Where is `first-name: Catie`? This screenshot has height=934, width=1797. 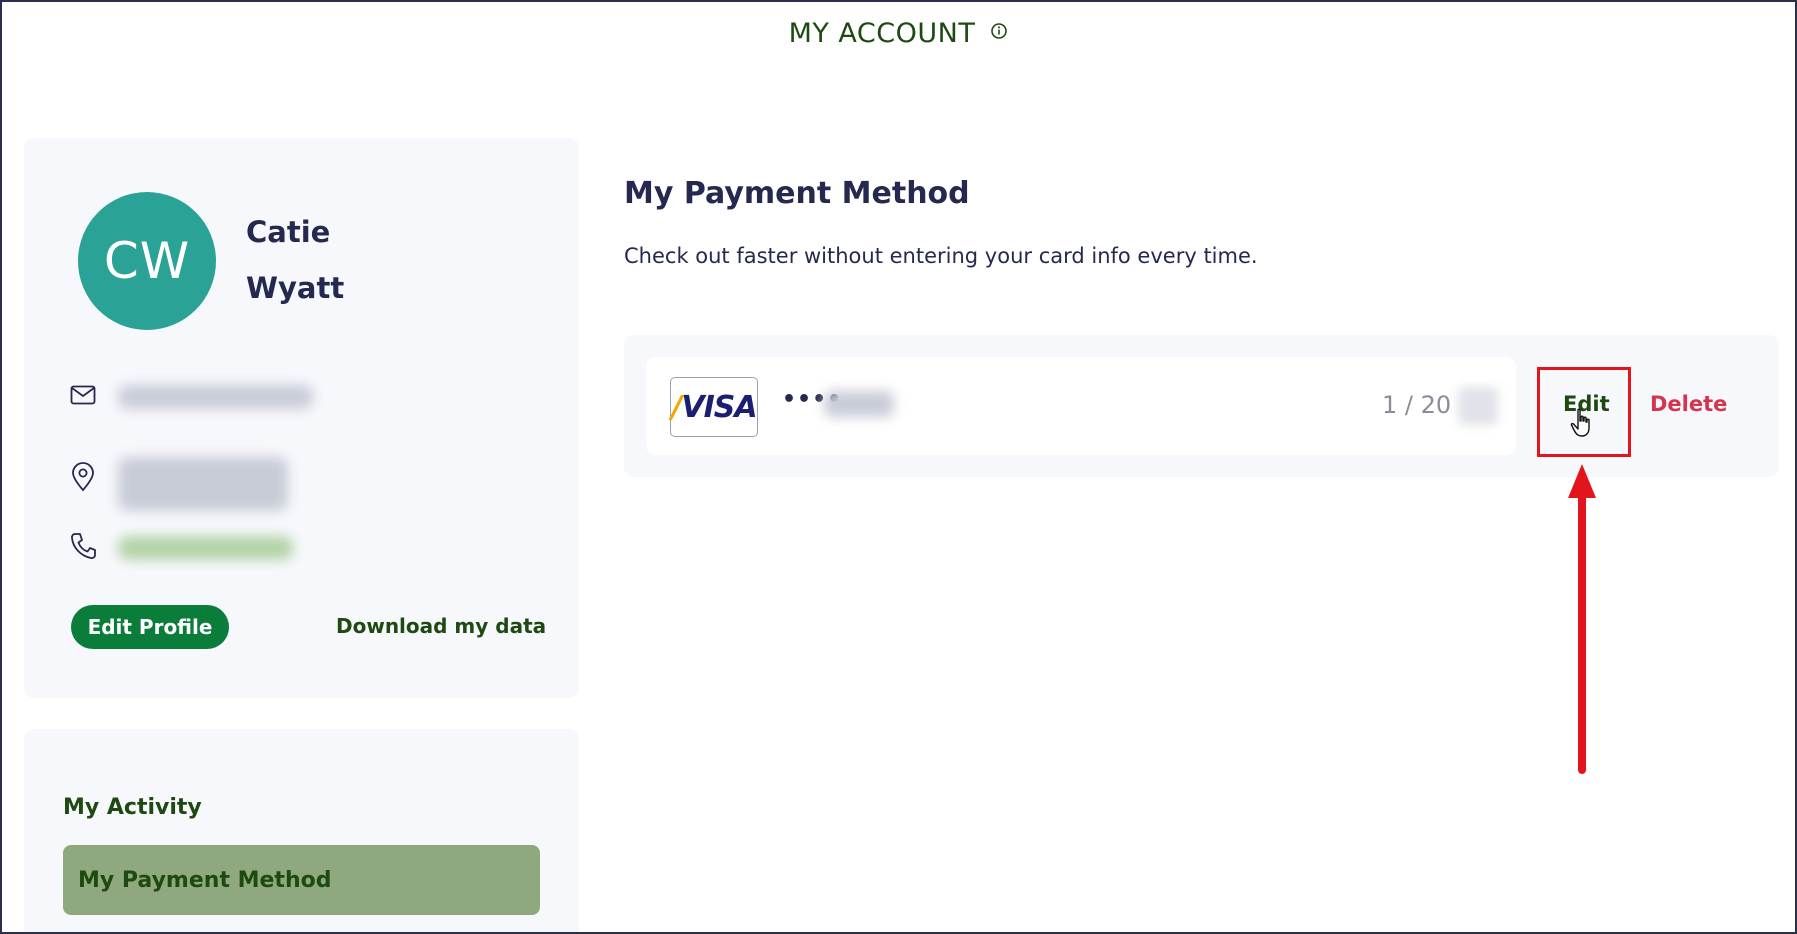
first-name: Catie is located at coordinates (288, 232).